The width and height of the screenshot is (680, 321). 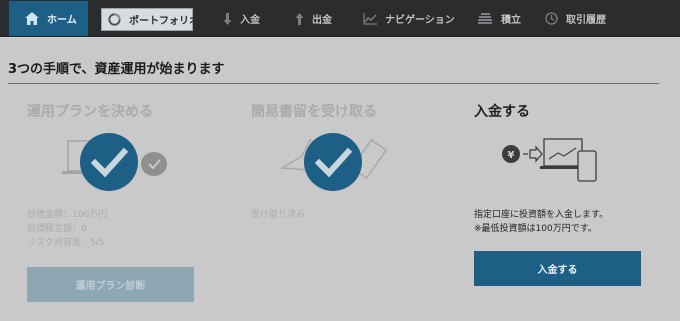 I want to click on nav-tsumitate-label: 積立, so click(x=511, y=20).